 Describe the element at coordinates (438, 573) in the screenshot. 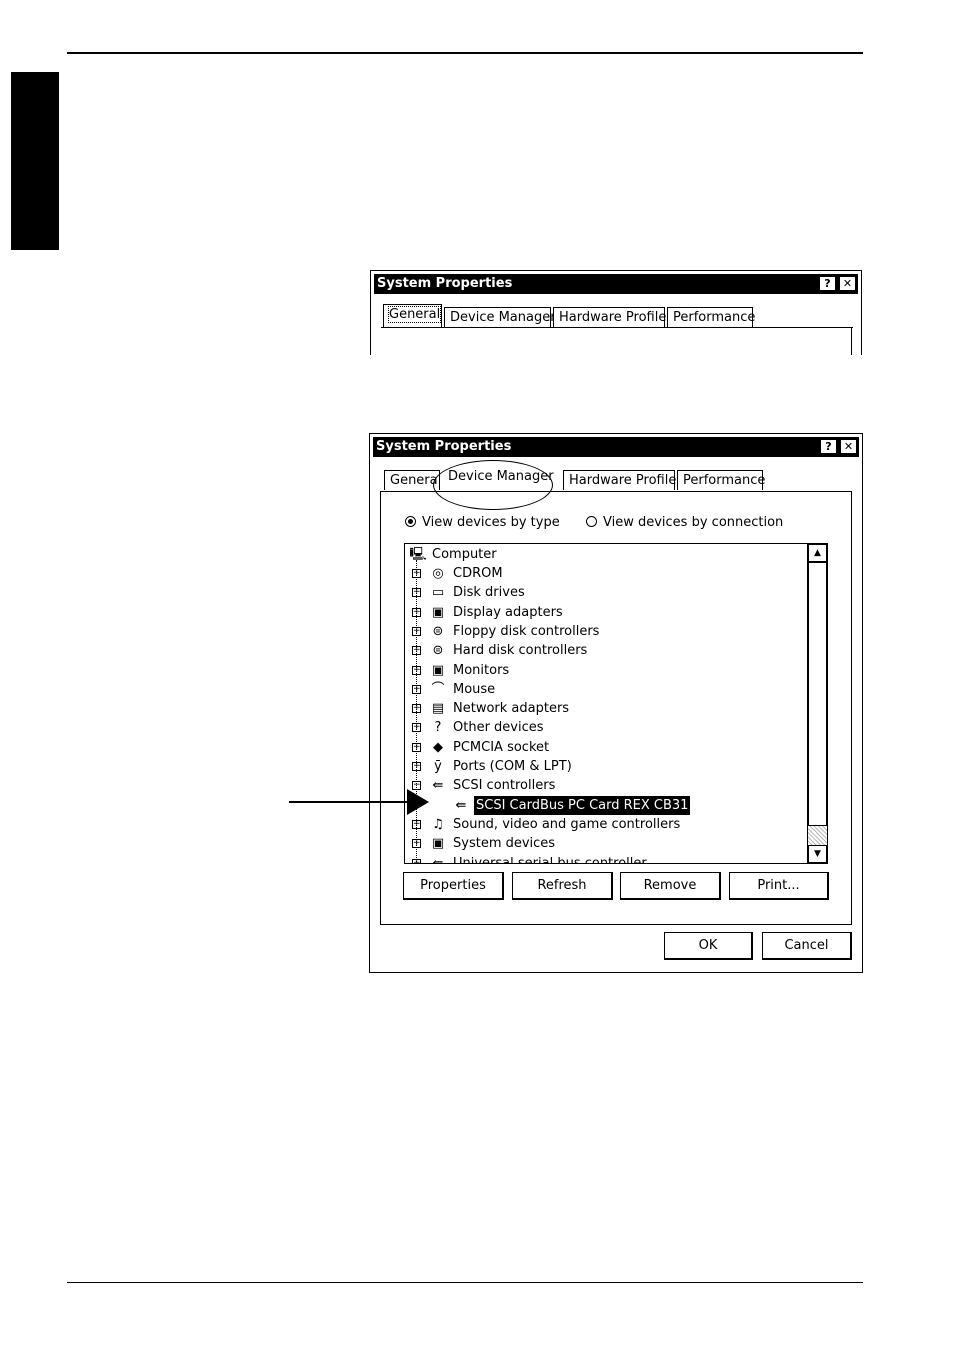

I see `cdrom-icon: ◎` at that location.